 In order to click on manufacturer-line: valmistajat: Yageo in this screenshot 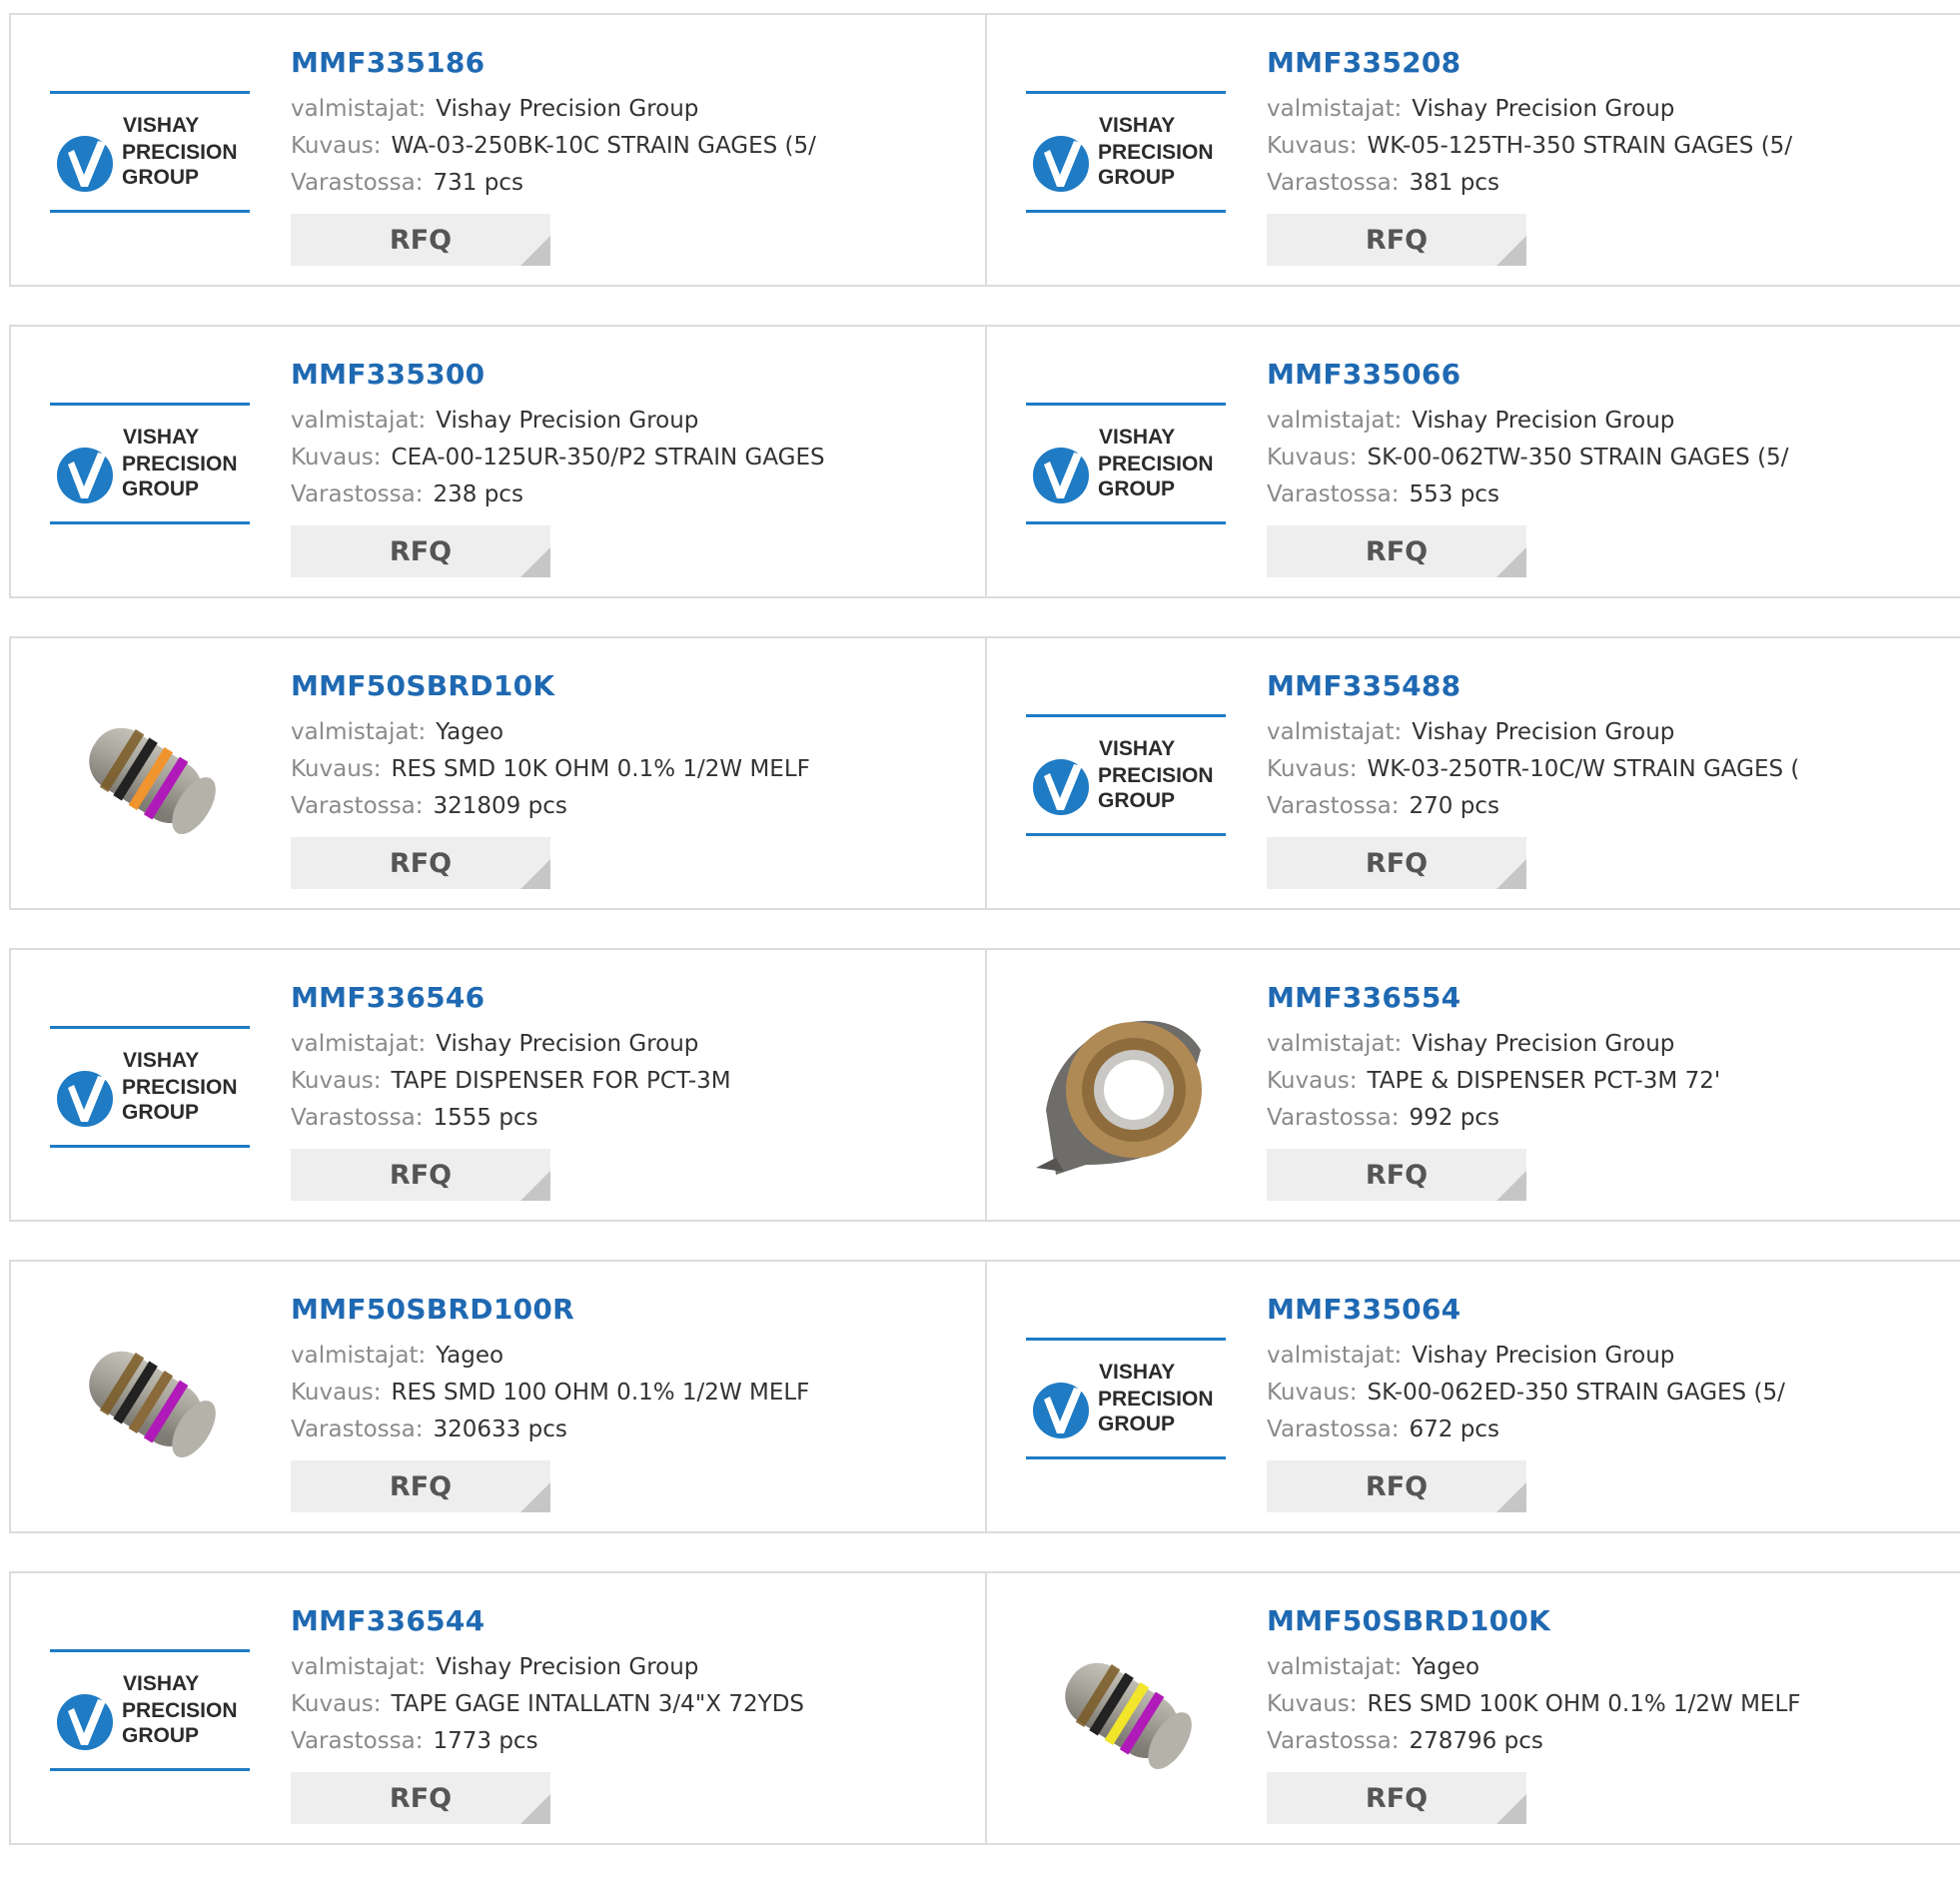, I will do `click(1534, 1667)`.